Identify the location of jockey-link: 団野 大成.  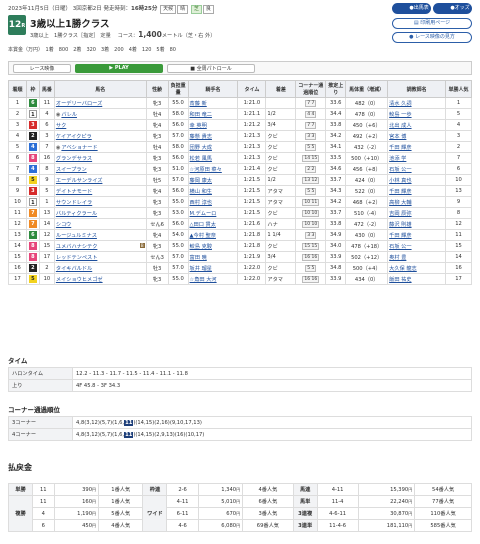
(201, 148).